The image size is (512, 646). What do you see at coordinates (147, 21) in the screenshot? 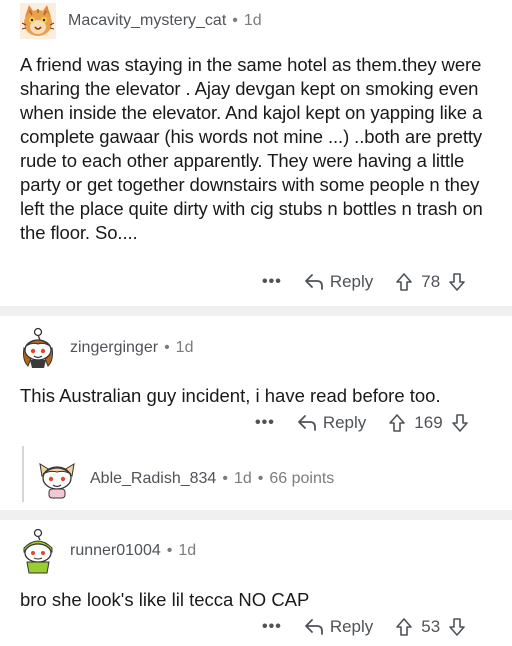
I see `username: Macavity_mystery_cat` at bounding box center [147, 21].